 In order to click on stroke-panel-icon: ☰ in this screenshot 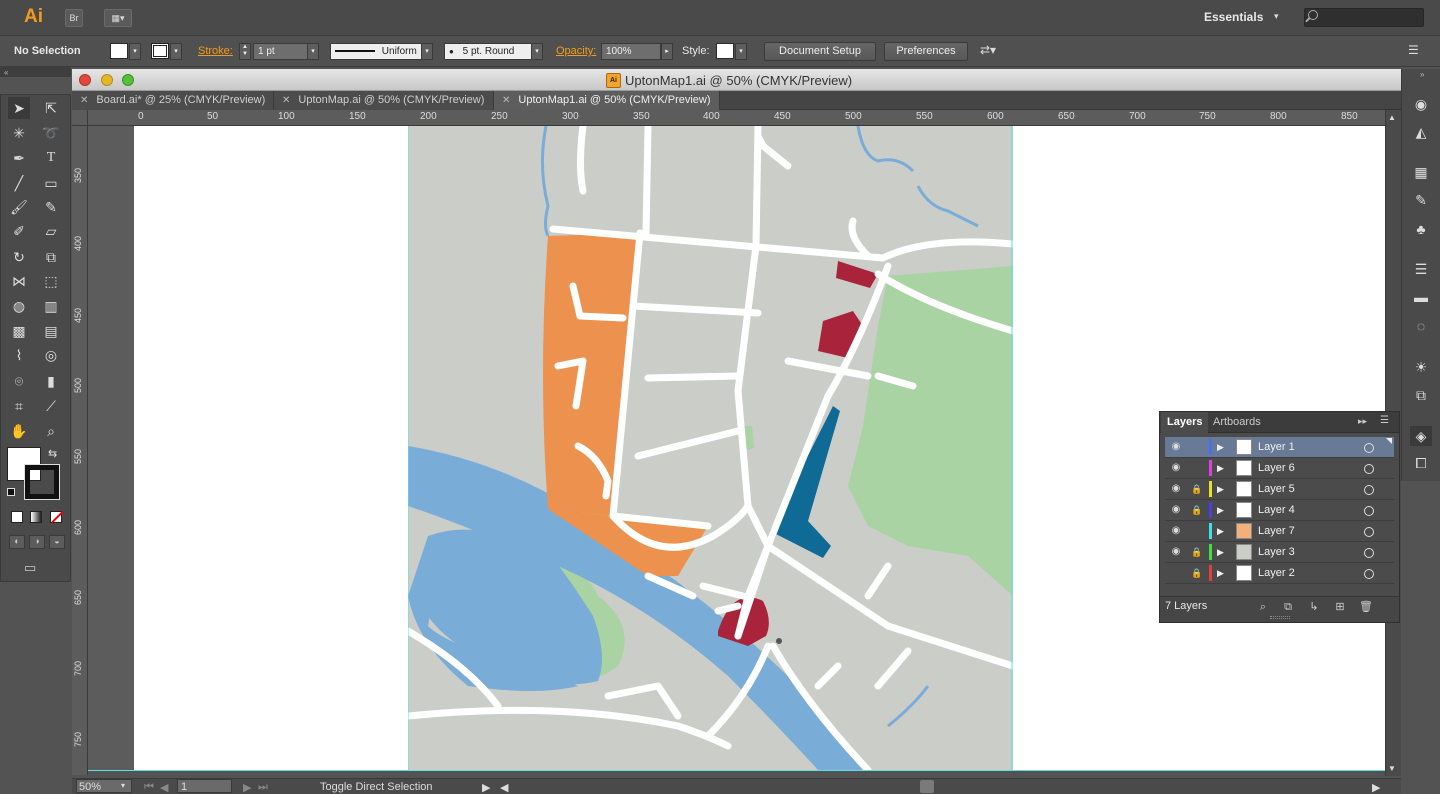, I will do `click(1421, 269)`.